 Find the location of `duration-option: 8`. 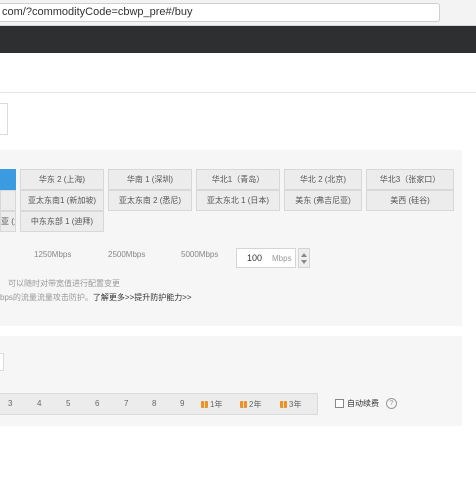

duration-option: 8 is located at coordinates (154, 403).